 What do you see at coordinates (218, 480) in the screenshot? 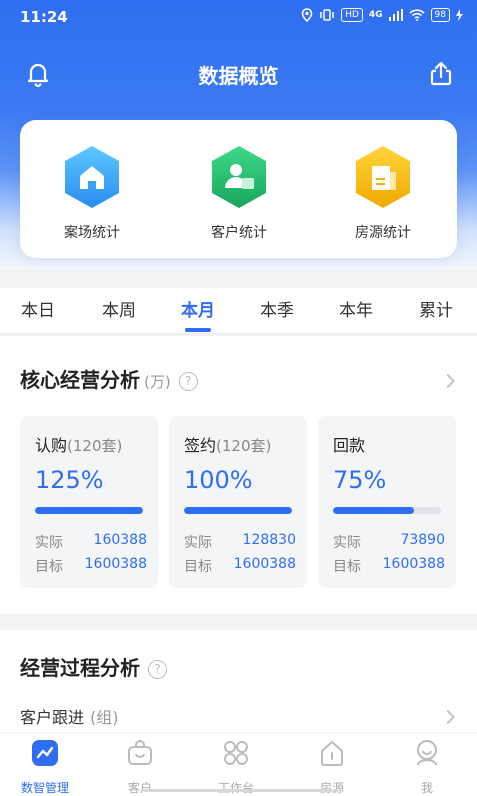
I see `metric-percent: 100%` at bounding box center [218, 480].